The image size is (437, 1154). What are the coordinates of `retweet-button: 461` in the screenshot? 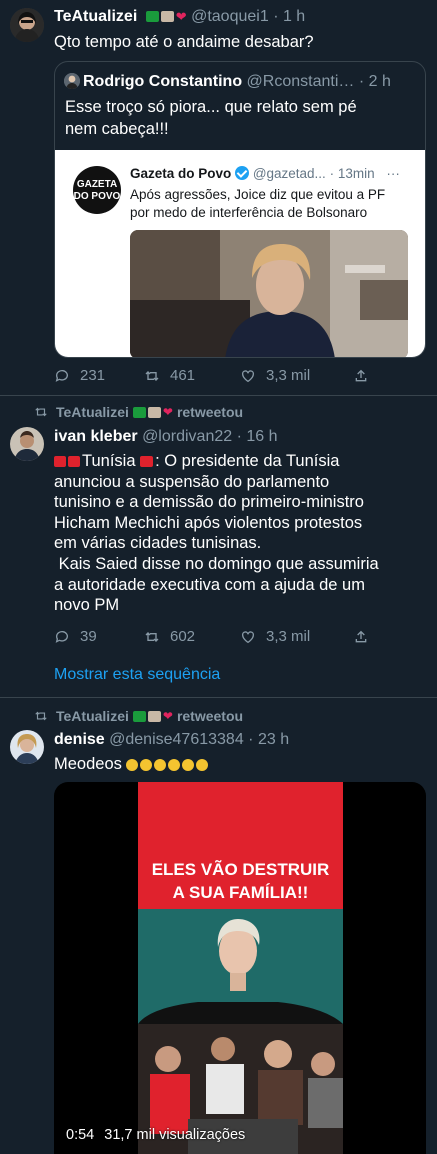 It's located at (192, 375).